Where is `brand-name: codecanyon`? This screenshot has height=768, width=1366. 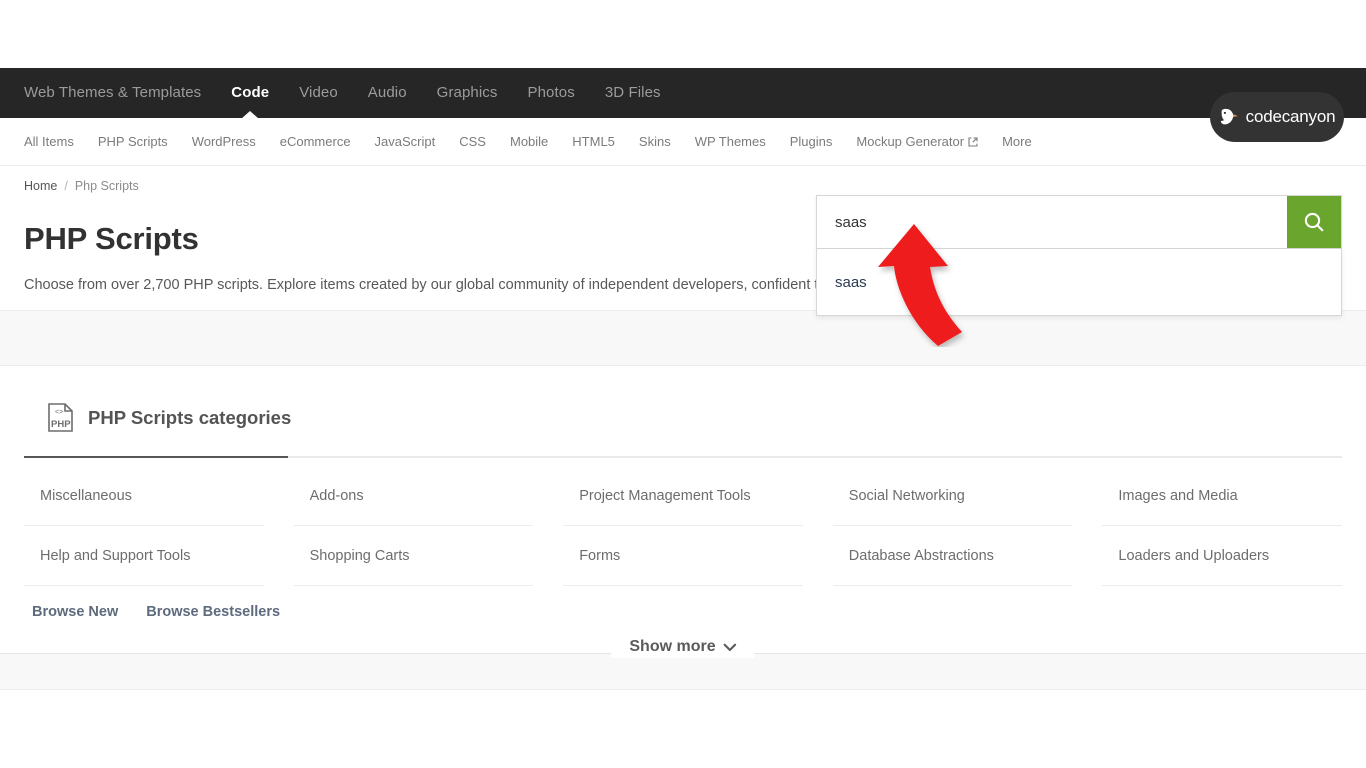
brand-name: codecanyon is located at coordinates (1290, 116).